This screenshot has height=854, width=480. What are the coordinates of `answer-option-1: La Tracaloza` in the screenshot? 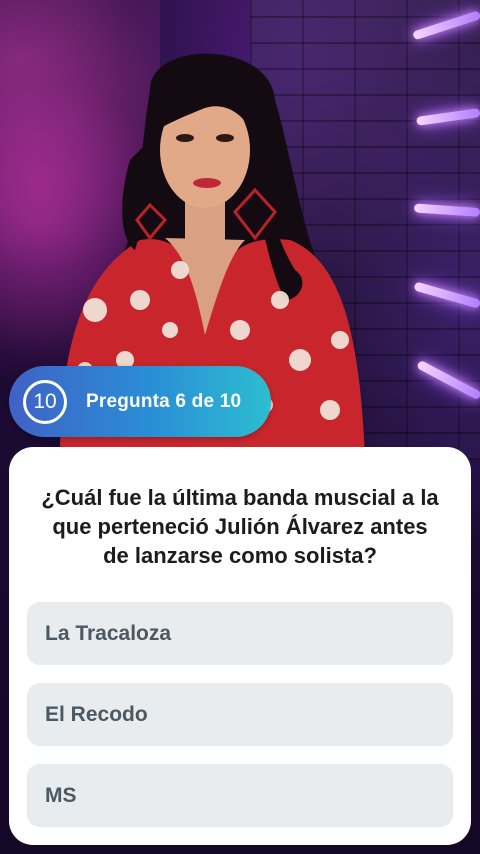 It's located at (240, 633).